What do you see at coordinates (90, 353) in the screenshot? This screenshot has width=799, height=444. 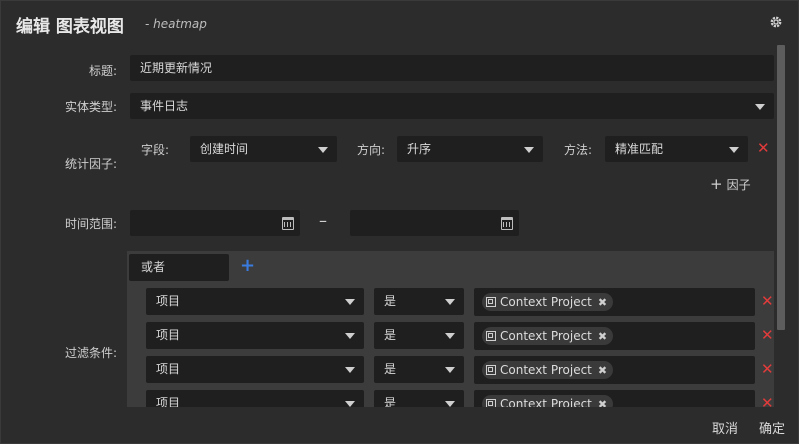 I see `filter-label: 过滤条件:` at bounding box center [90, 353].